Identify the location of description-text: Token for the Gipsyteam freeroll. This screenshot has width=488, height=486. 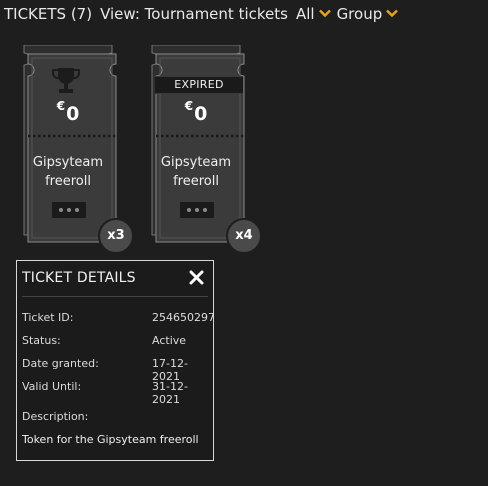
(110, 439).